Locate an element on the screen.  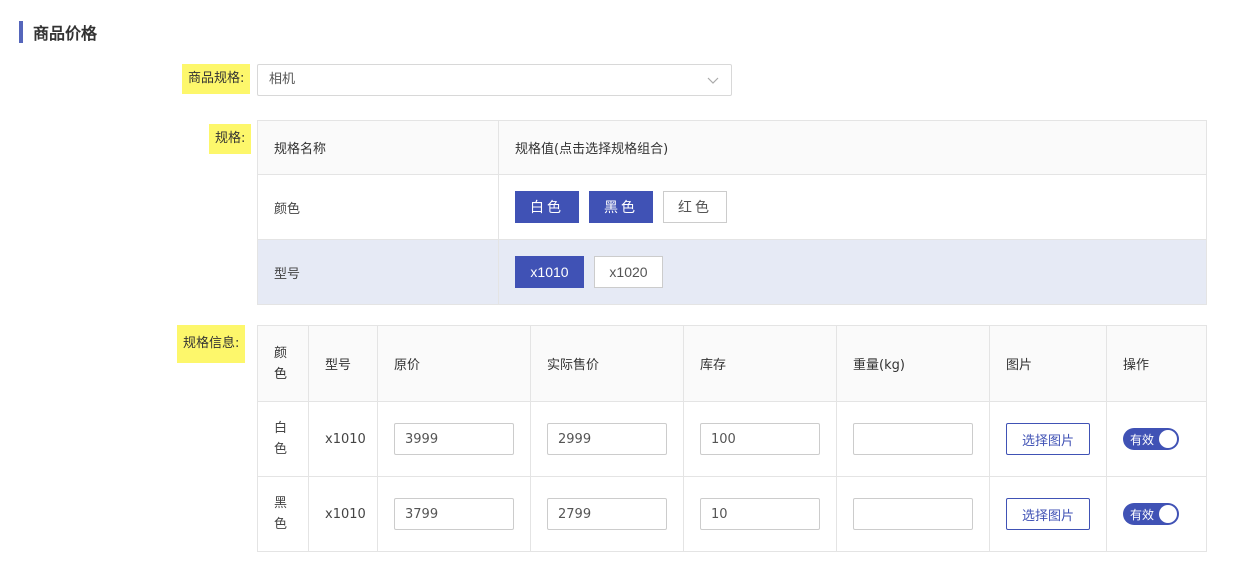
table-row: 白色 x1010 选择图片 有效 is located at coordinates (732, 439).